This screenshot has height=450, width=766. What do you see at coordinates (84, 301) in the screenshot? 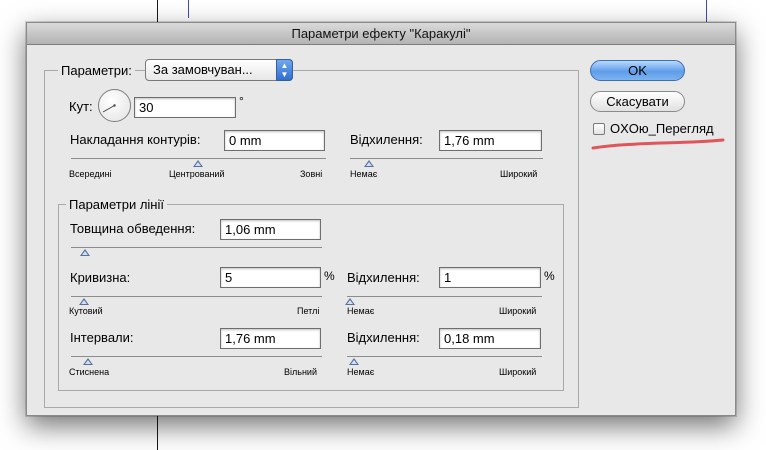
I see `curviness-slider-thumb` at bounding box center [84, 301].